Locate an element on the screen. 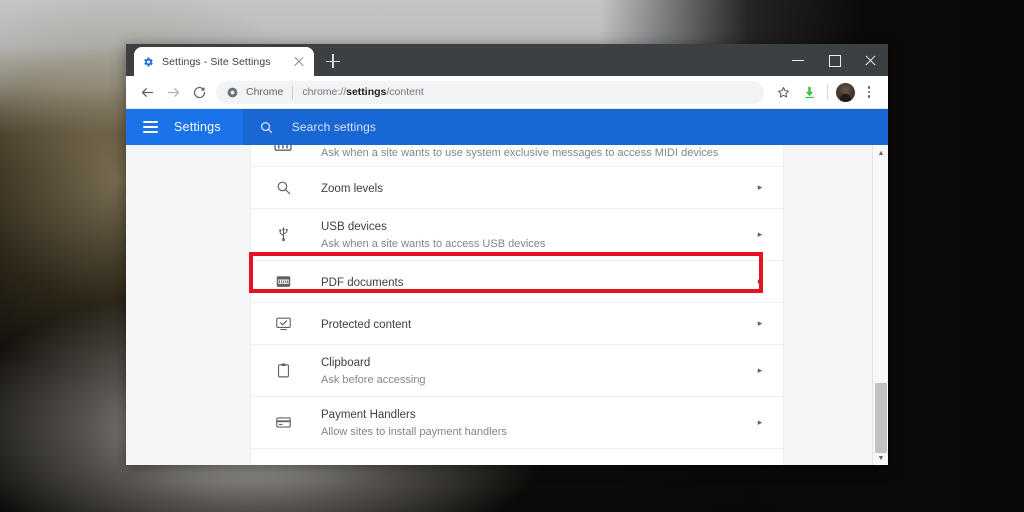  search-icon is located at coordinates (266, 127).